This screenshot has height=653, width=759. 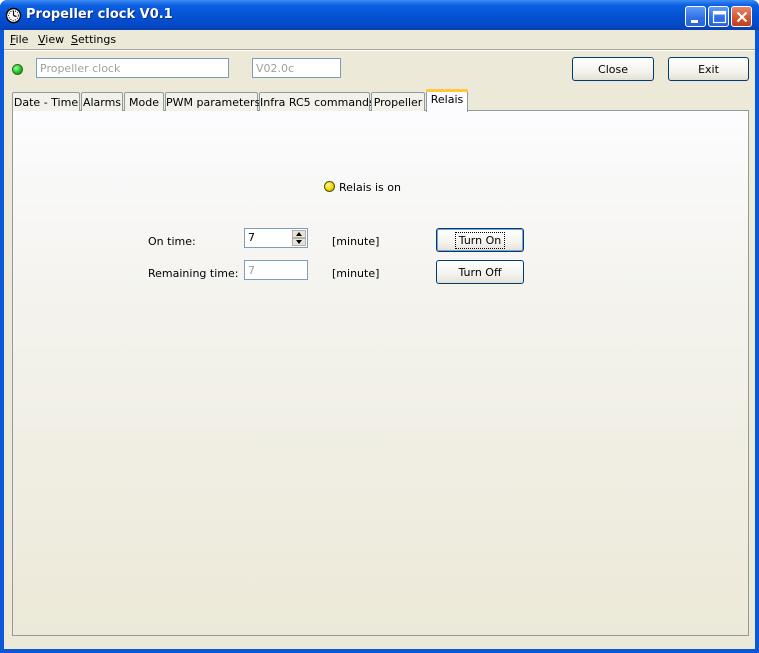 I want to click on minimize-icon, so click(x=694, y=21).